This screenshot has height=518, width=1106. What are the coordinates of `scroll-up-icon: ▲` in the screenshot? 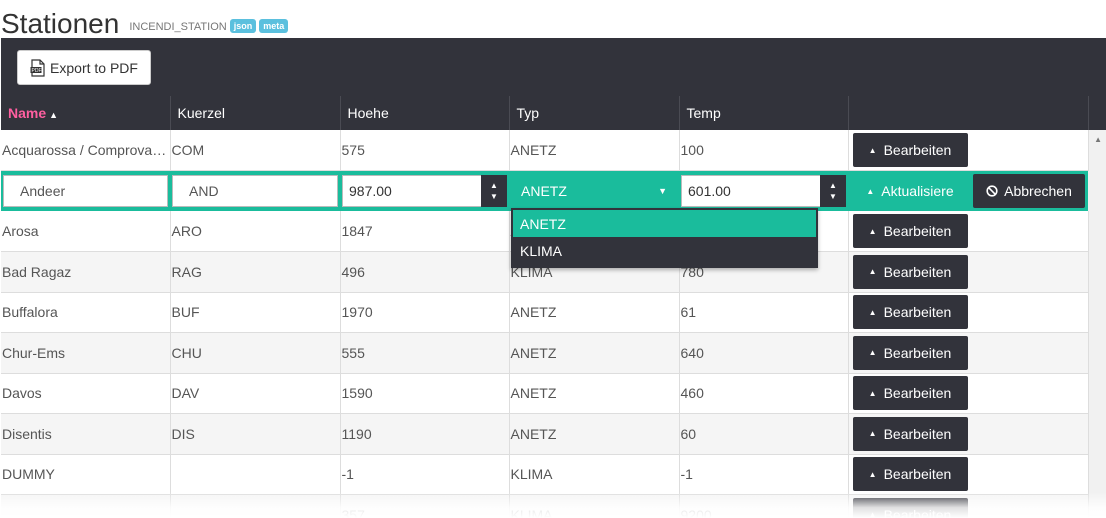 It's located at (1098, 139).